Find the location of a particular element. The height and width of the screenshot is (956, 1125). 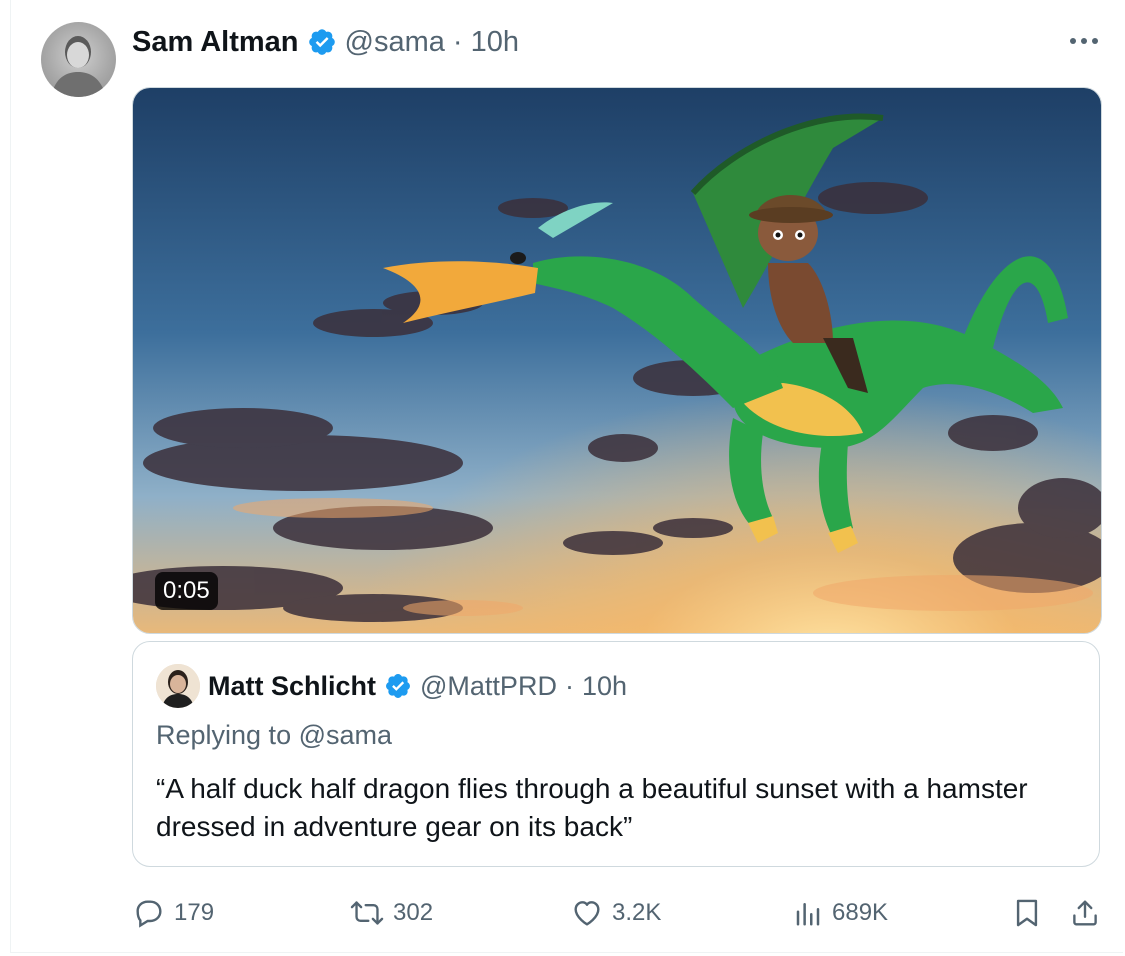

tweet-time: 10h is located at coordinates (495, 42).